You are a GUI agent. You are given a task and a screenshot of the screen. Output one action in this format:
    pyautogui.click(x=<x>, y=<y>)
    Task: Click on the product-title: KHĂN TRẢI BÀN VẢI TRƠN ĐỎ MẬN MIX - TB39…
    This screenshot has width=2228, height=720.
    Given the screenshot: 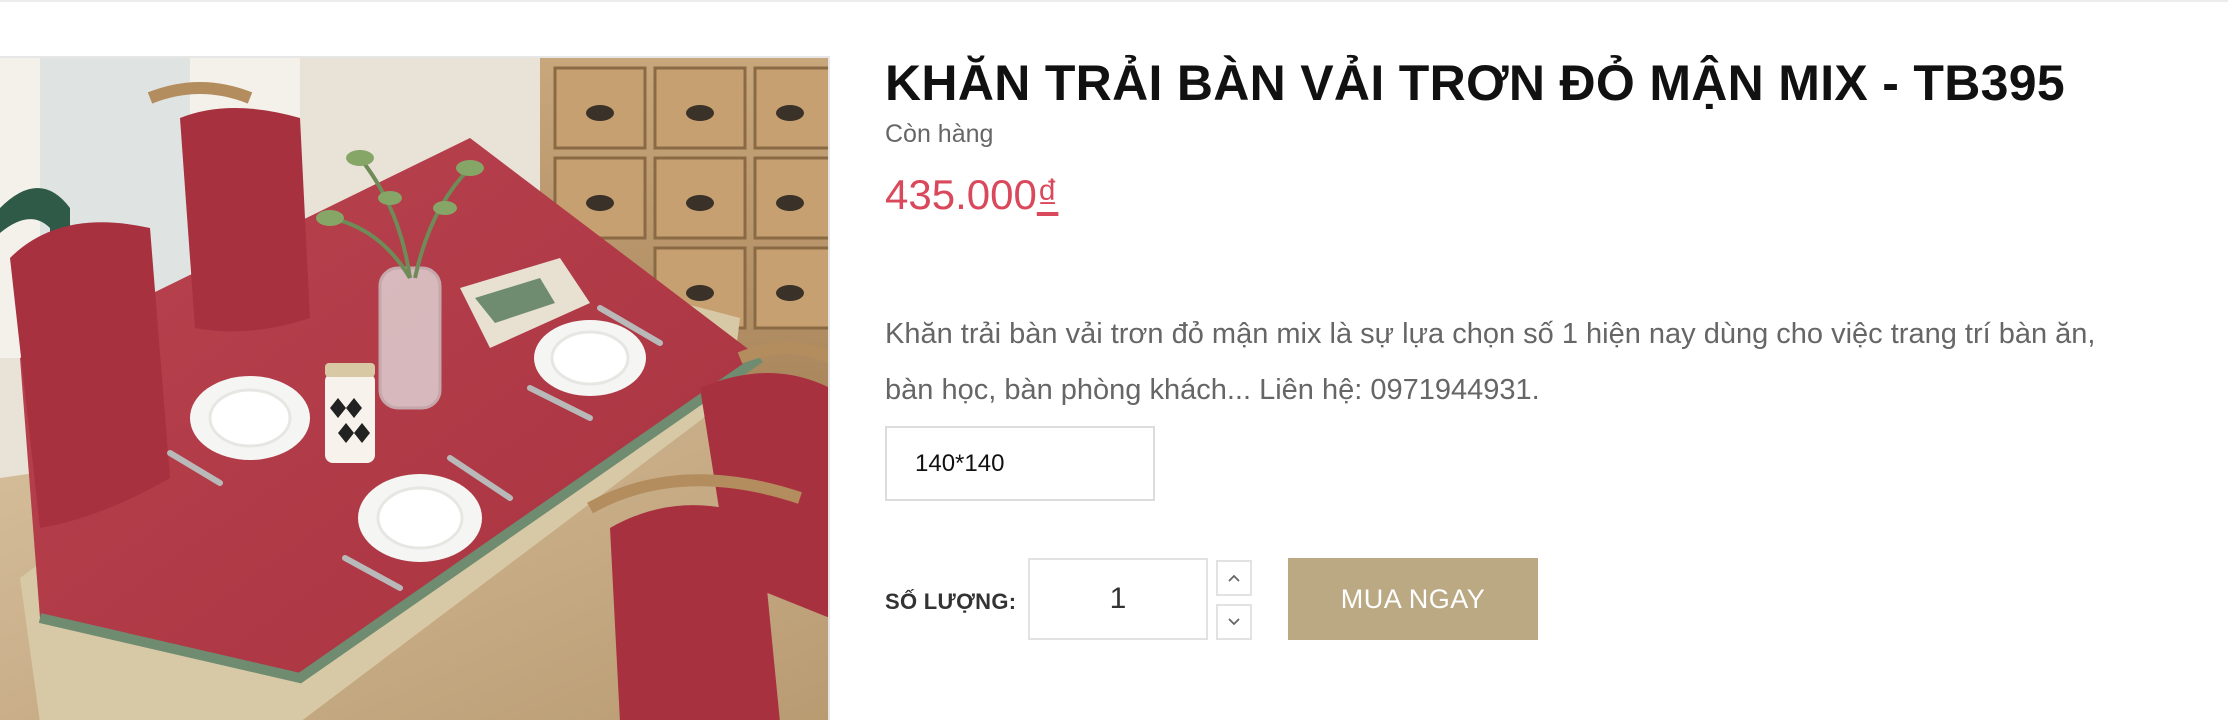 What is the action you would take?
    pyautogui.click(x=1475, y=83)
    